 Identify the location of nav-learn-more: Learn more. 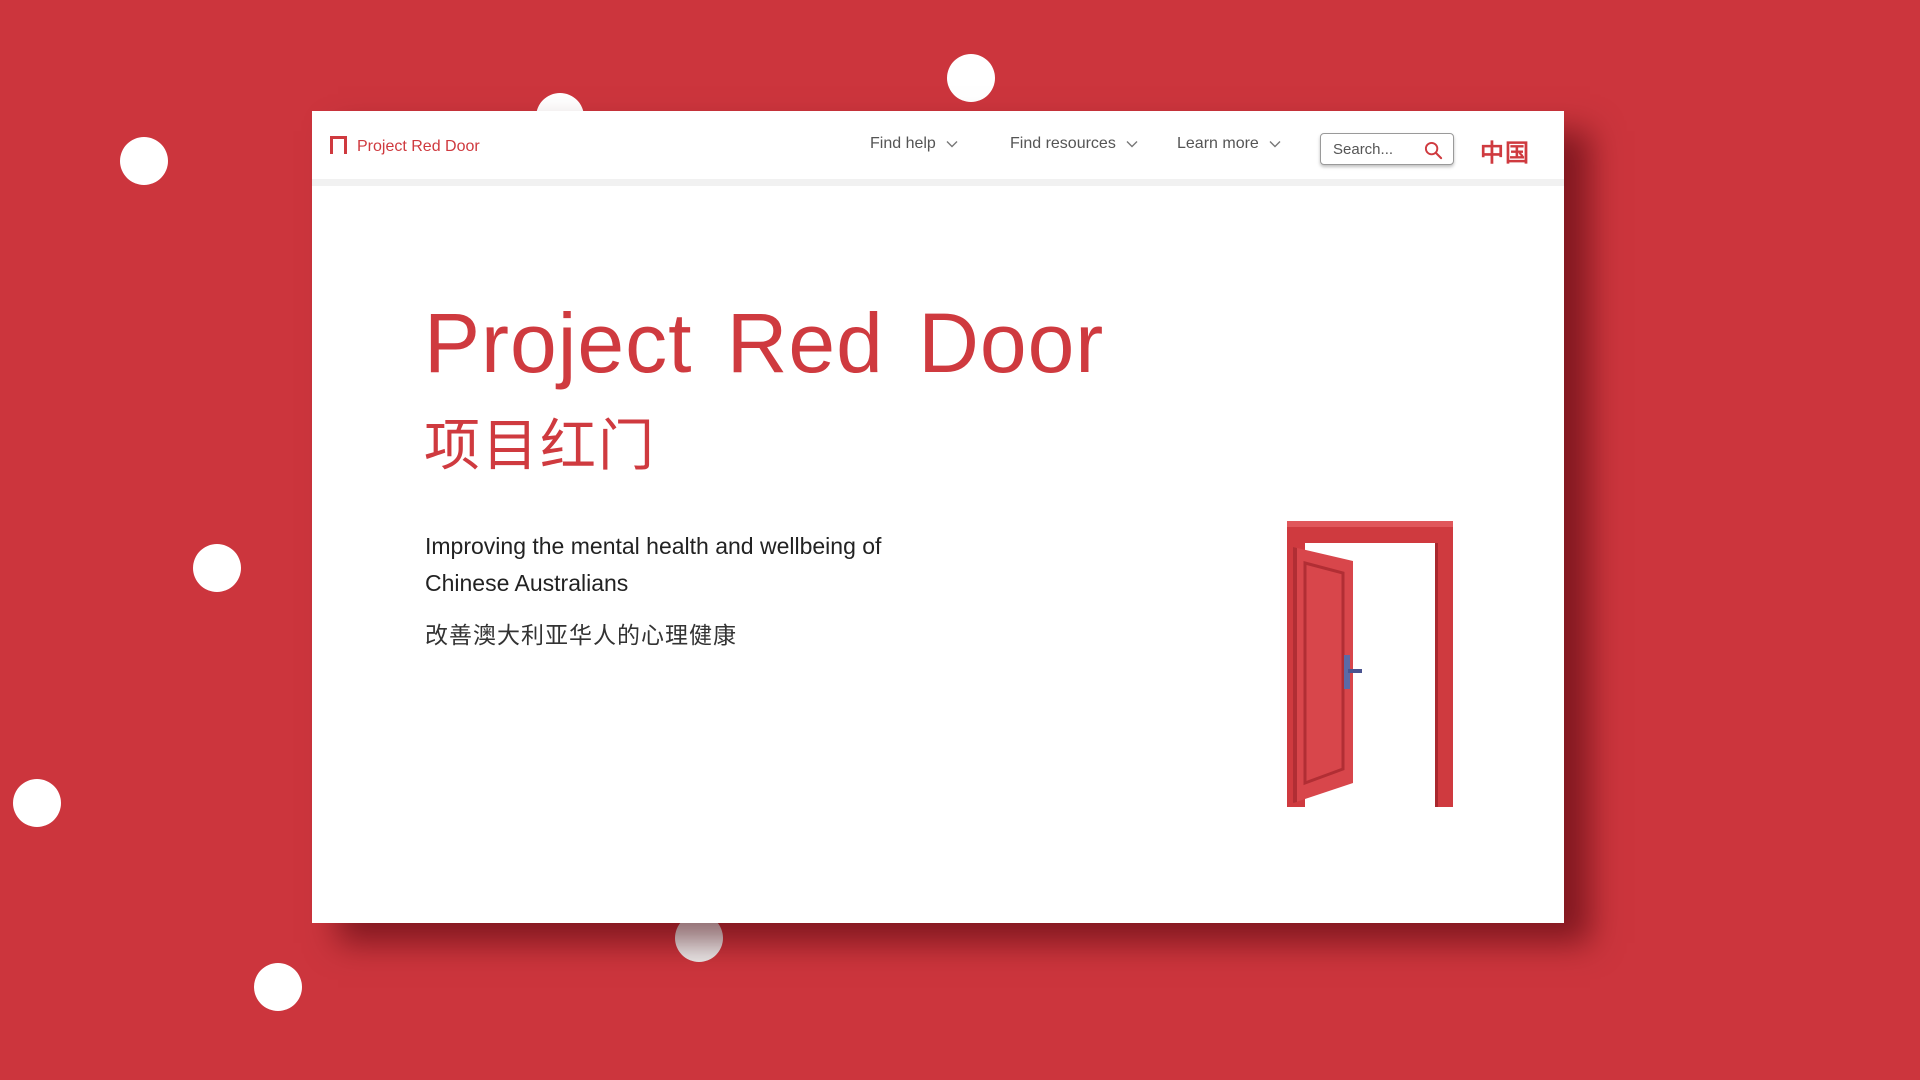
(1229, 144).